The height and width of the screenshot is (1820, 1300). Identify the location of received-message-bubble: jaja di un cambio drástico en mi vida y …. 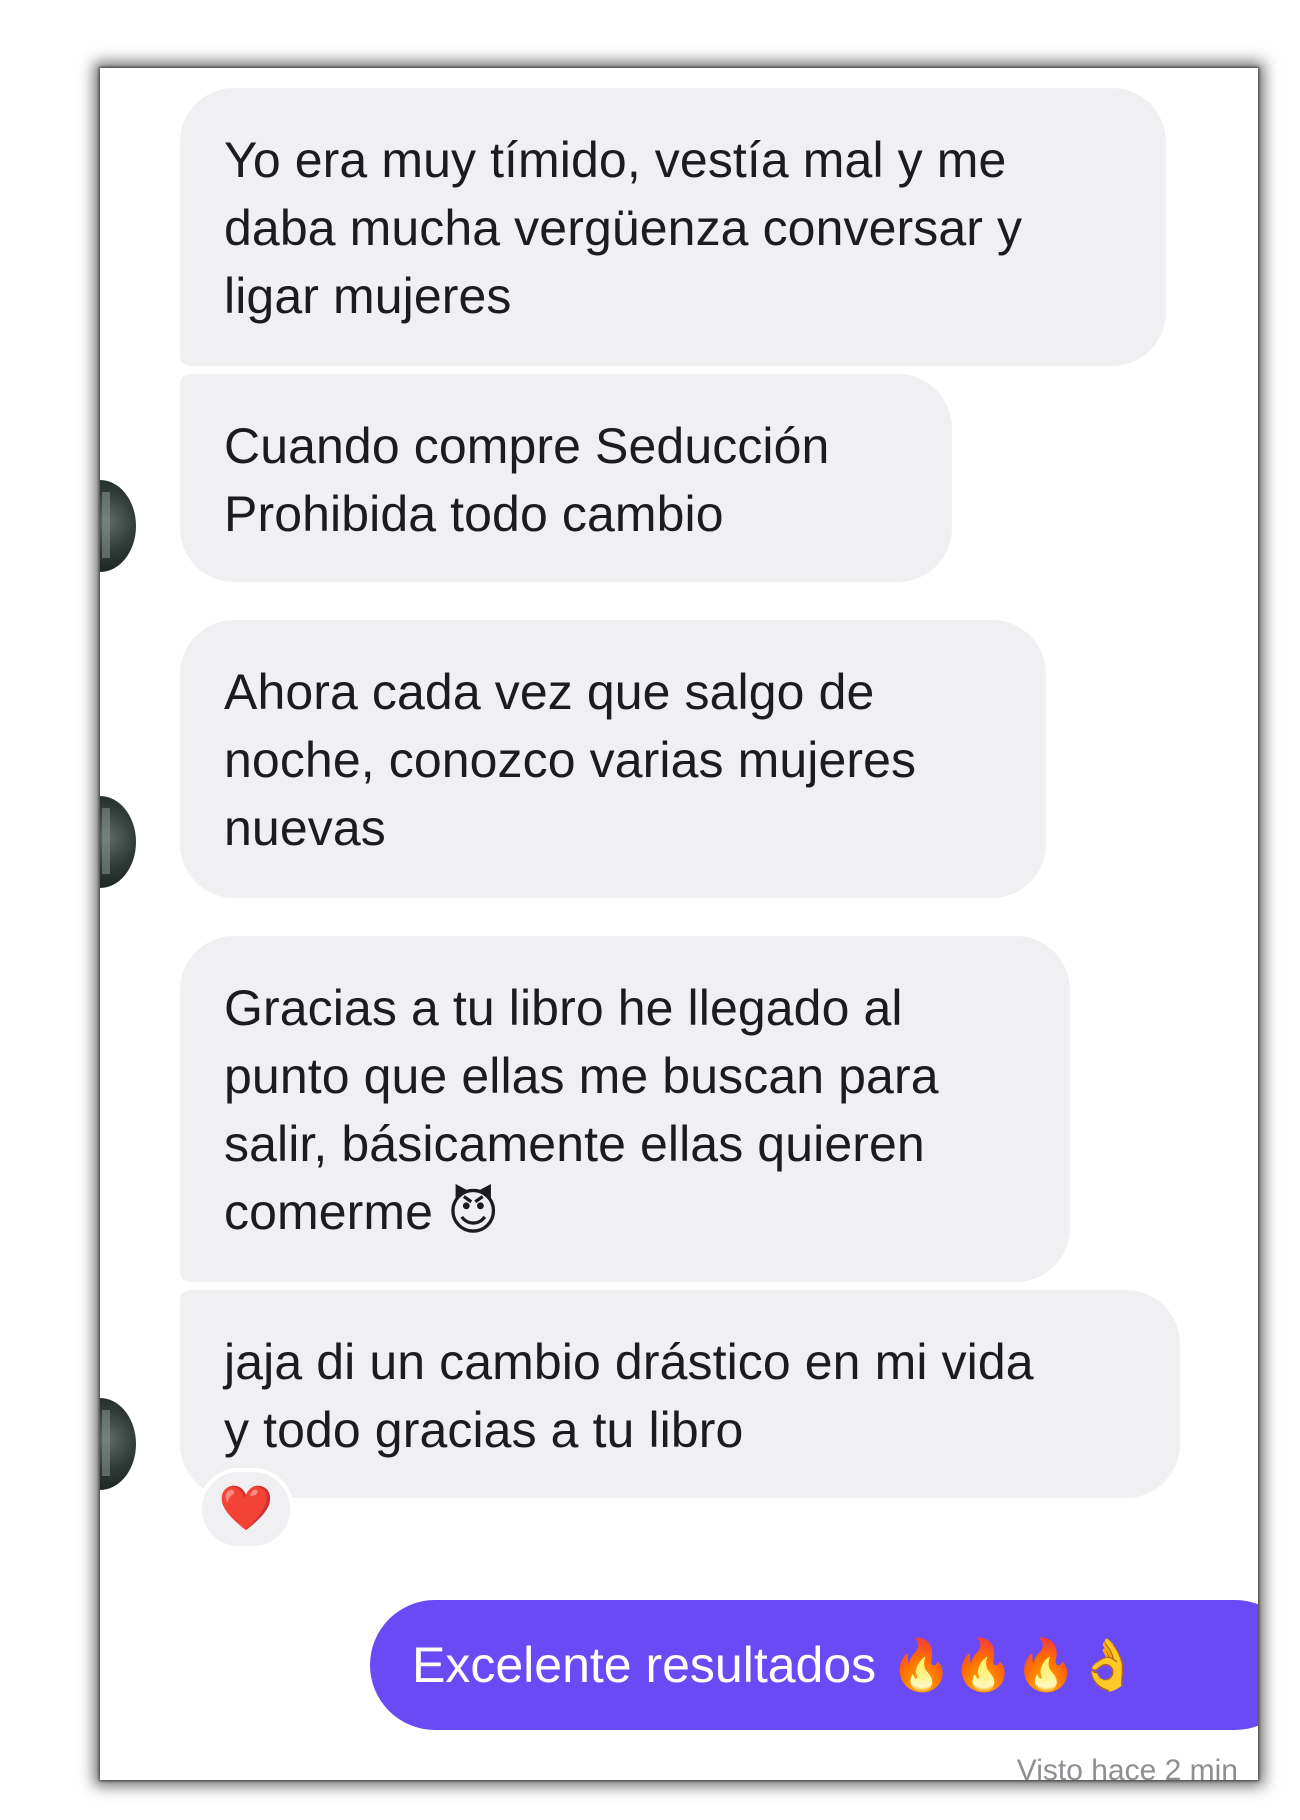
(680, 1394).